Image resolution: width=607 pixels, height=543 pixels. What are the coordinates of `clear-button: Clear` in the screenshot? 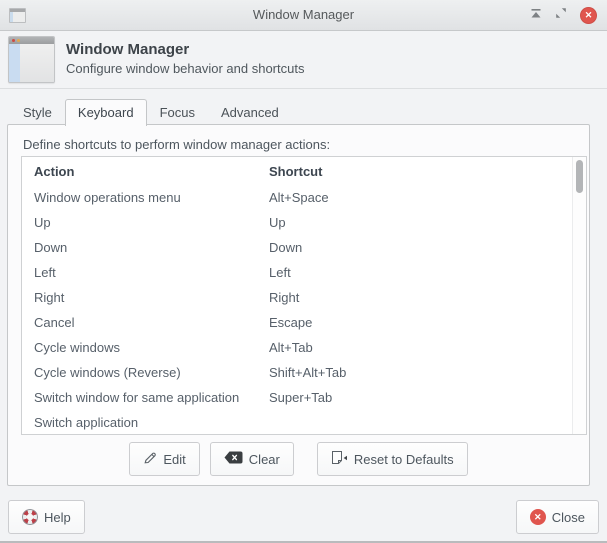 It's located at (251, 459).